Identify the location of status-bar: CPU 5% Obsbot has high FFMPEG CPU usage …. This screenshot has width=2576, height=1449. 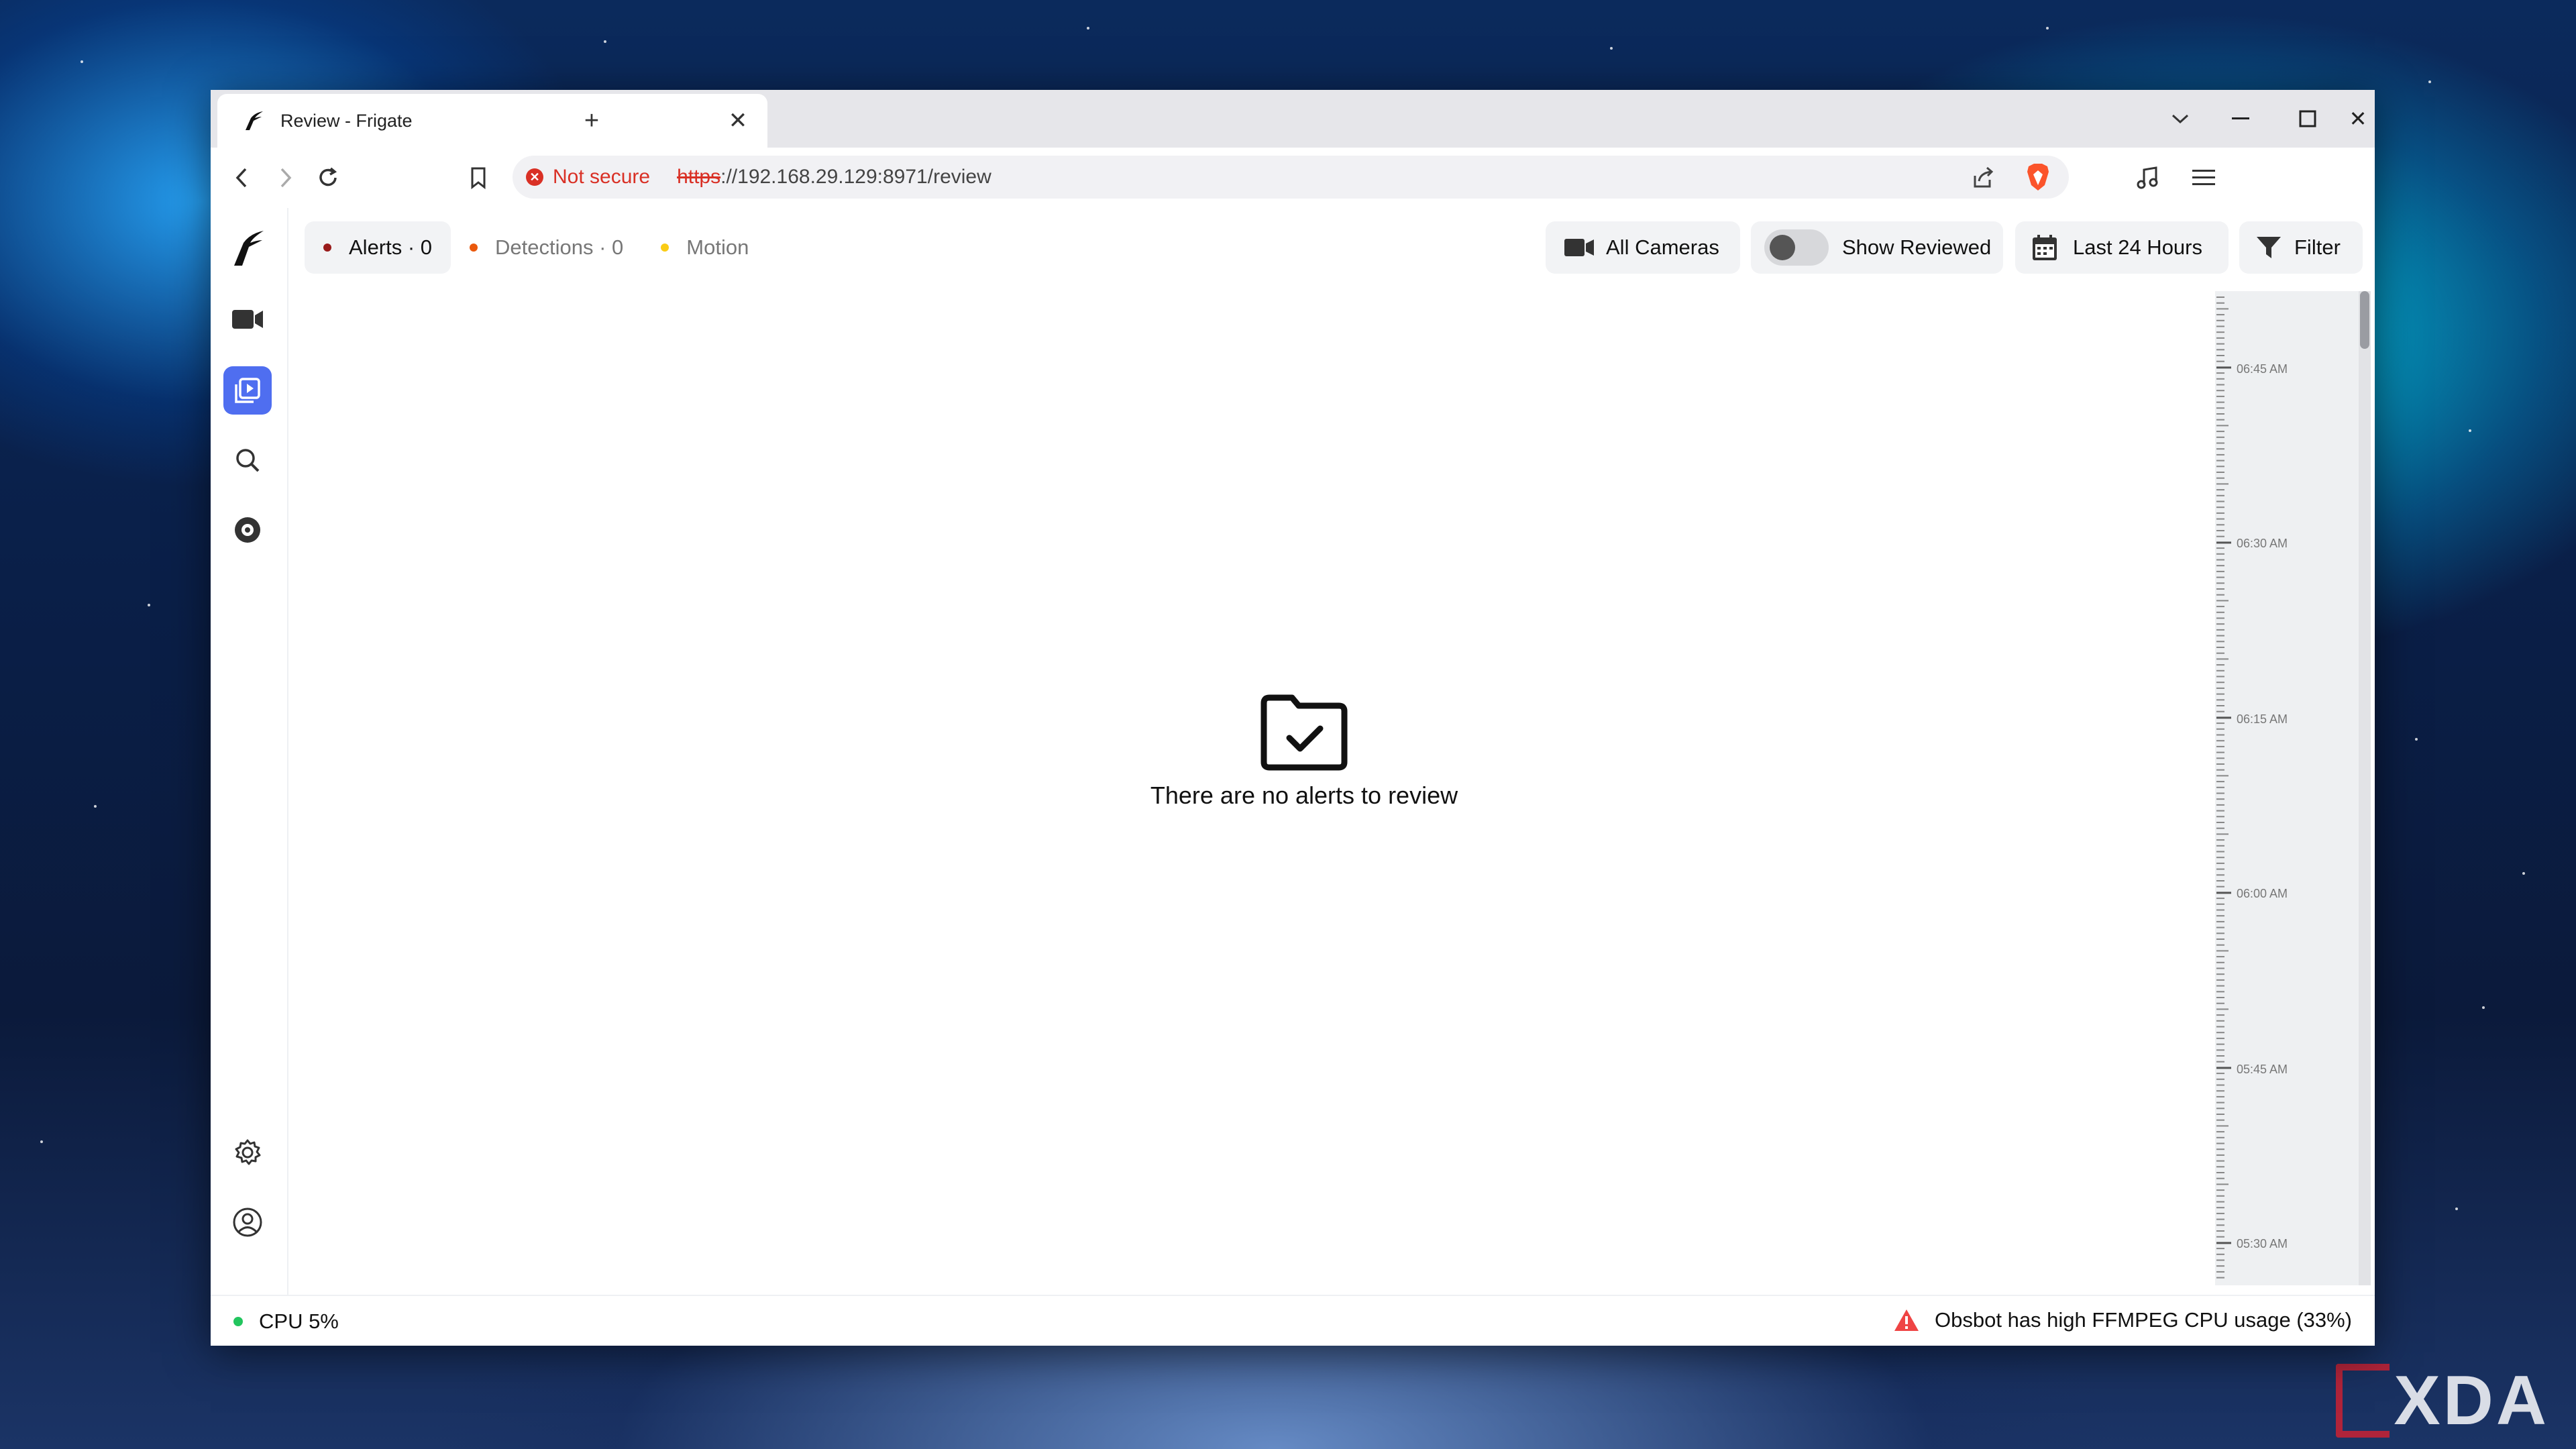
(1293, 1320).